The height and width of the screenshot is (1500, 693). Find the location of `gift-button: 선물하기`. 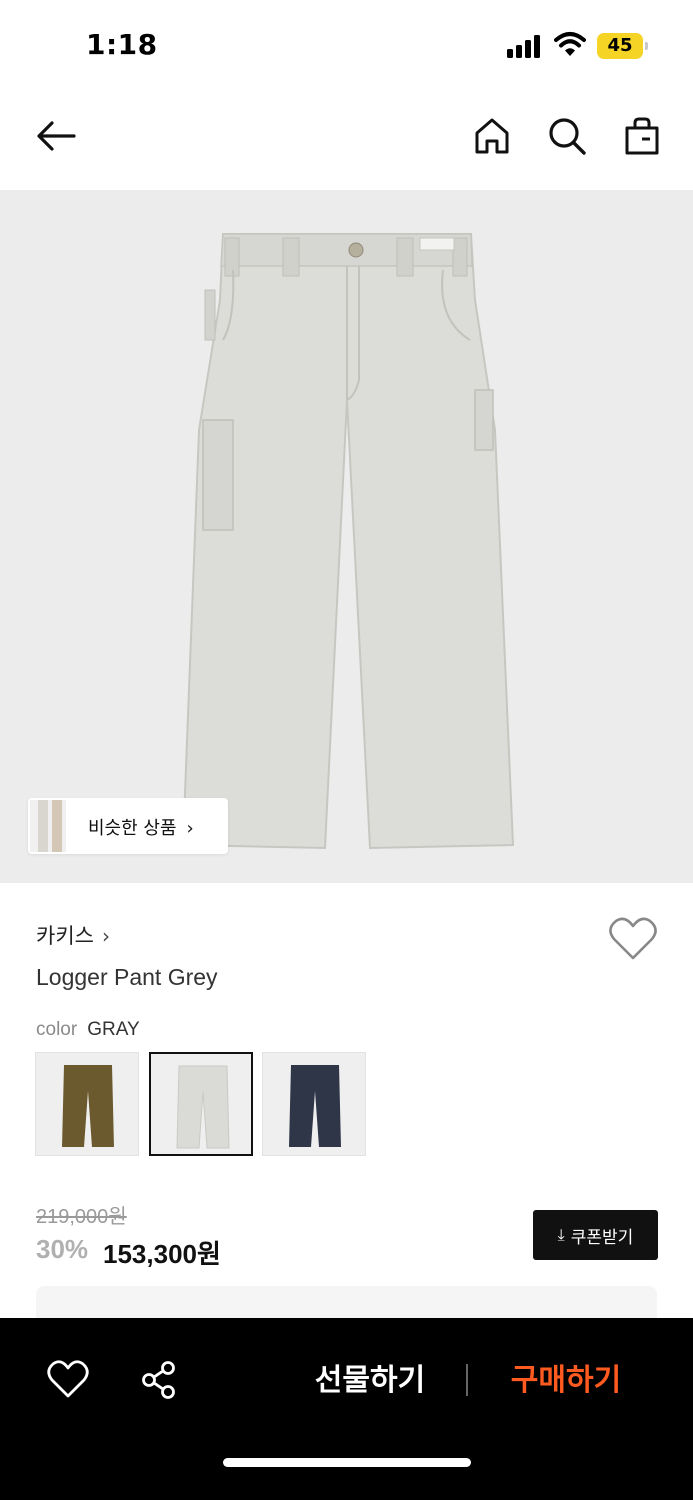

gift-button: 선물하기 is located at coordinates (370, 1381).